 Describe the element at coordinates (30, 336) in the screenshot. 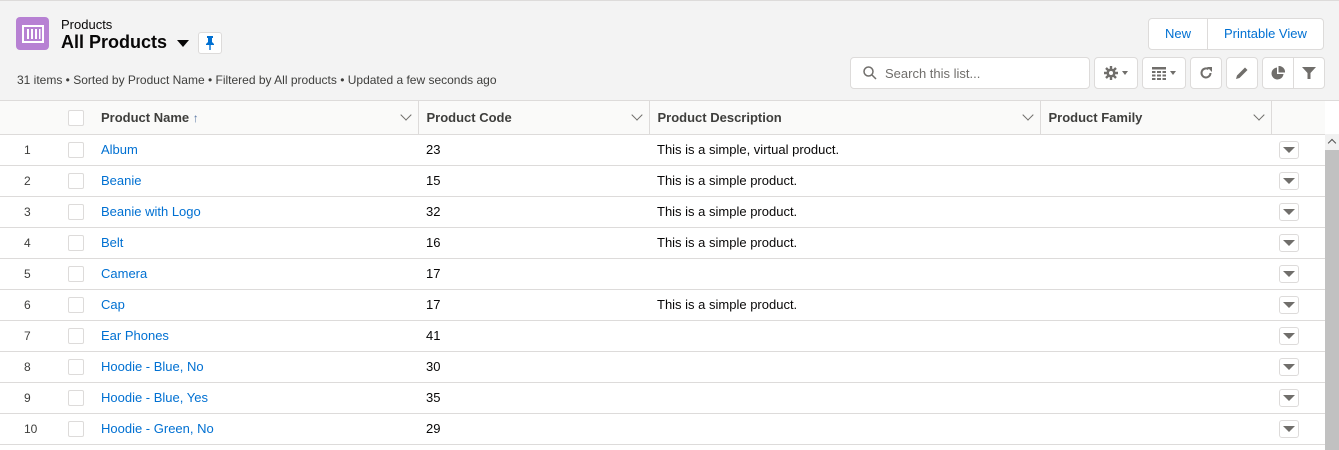

I see `row-number: 7` at that location.